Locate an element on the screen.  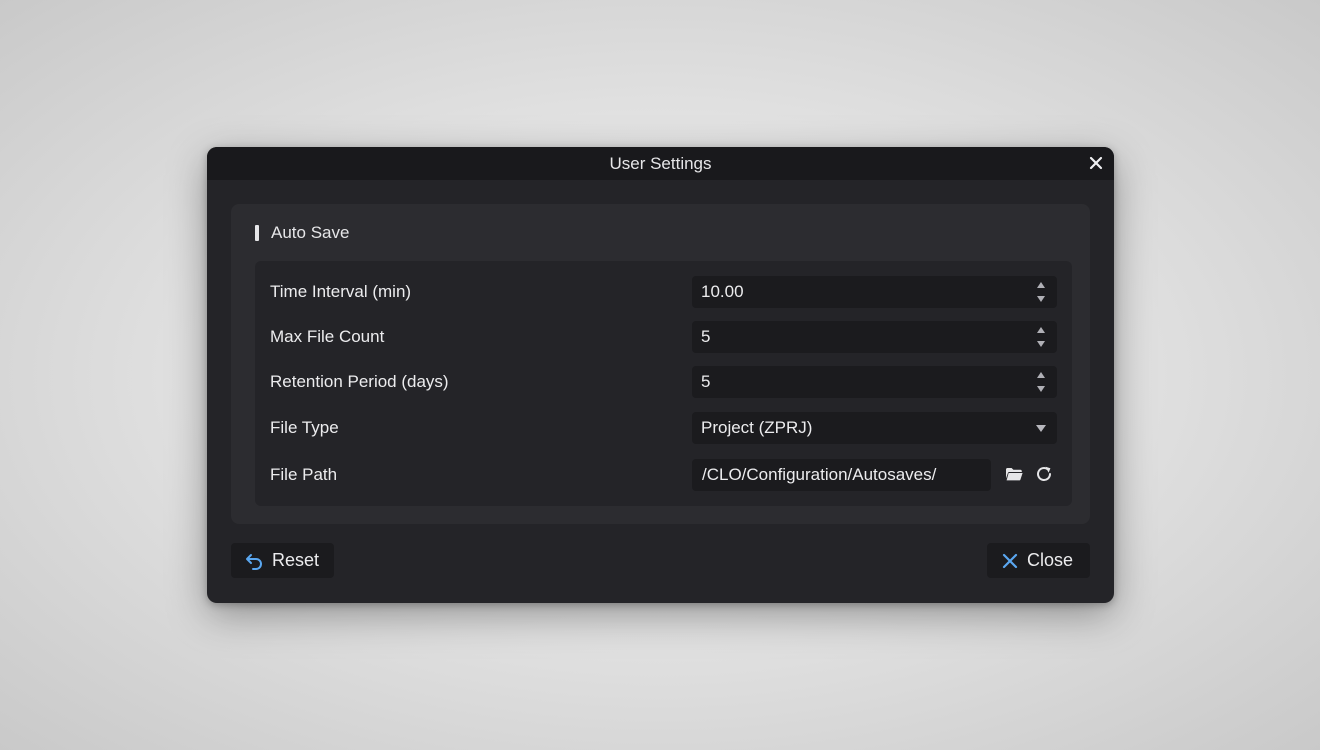
reset-label: Reset is located at coordinates (296, 560).